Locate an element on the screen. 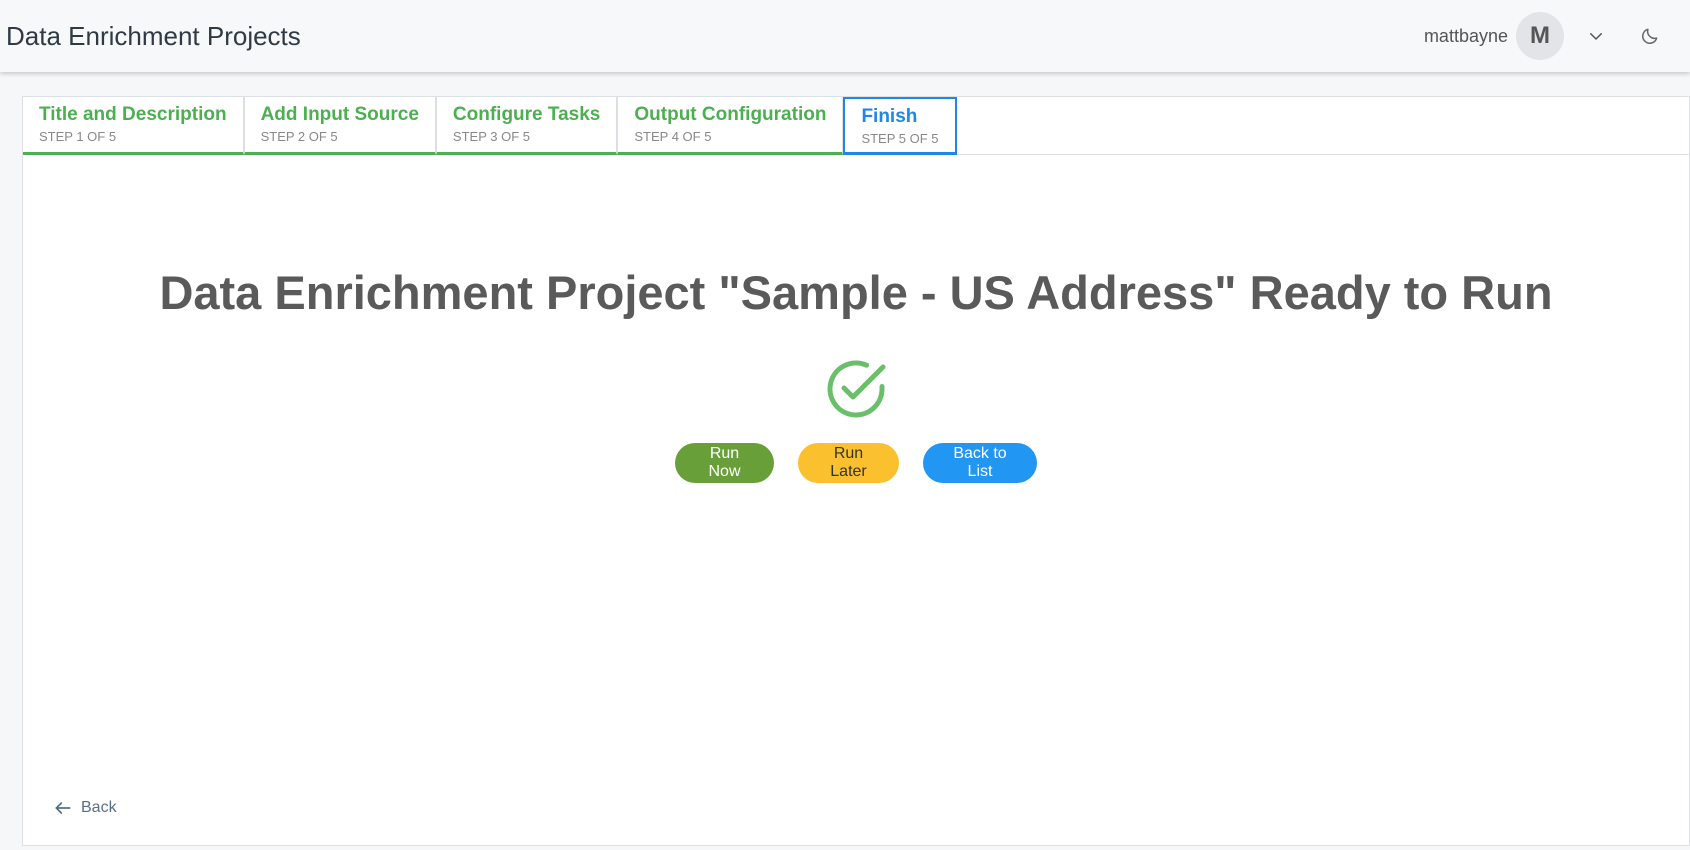 This screenshot has height=850, width=1690. user-area: mattbayne M is located at coordinates (1547, 36).